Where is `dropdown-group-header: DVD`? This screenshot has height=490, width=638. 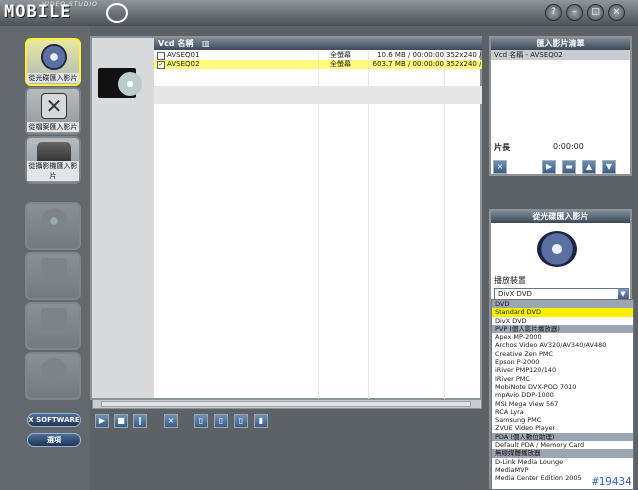 dropdown-group-header: DVD is located at coordinates (562, 304).